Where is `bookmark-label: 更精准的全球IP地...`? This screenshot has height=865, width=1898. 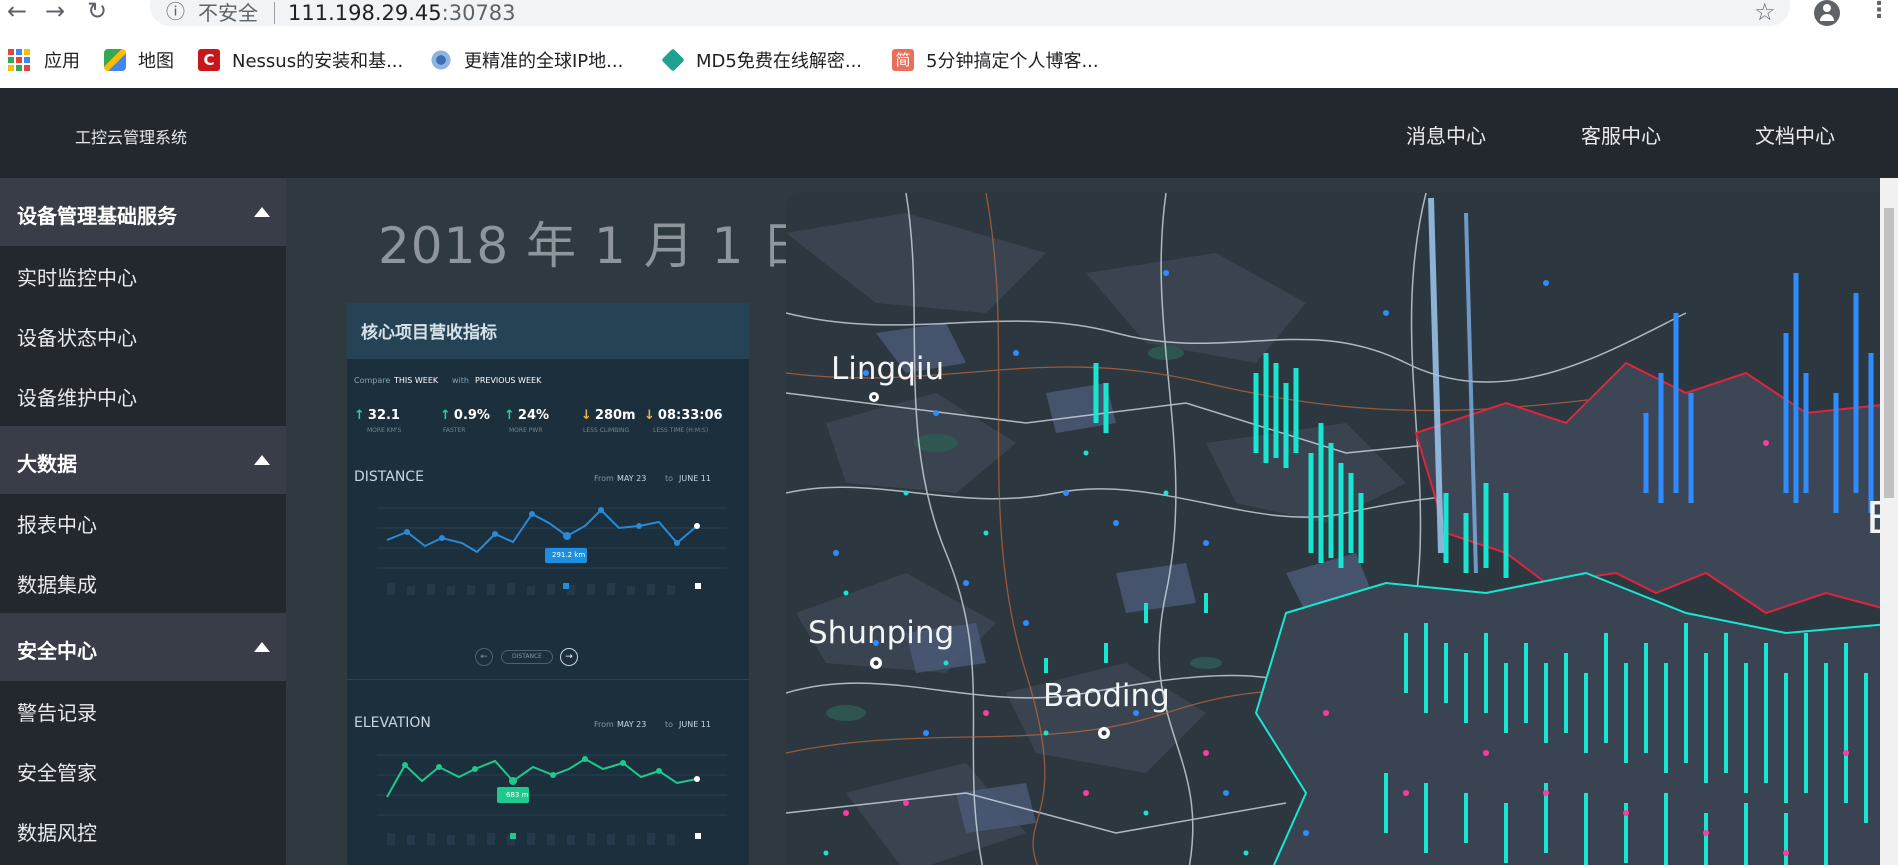 bookmark-label: 更精准的全球IP地... is located at coordinates (544, 61).